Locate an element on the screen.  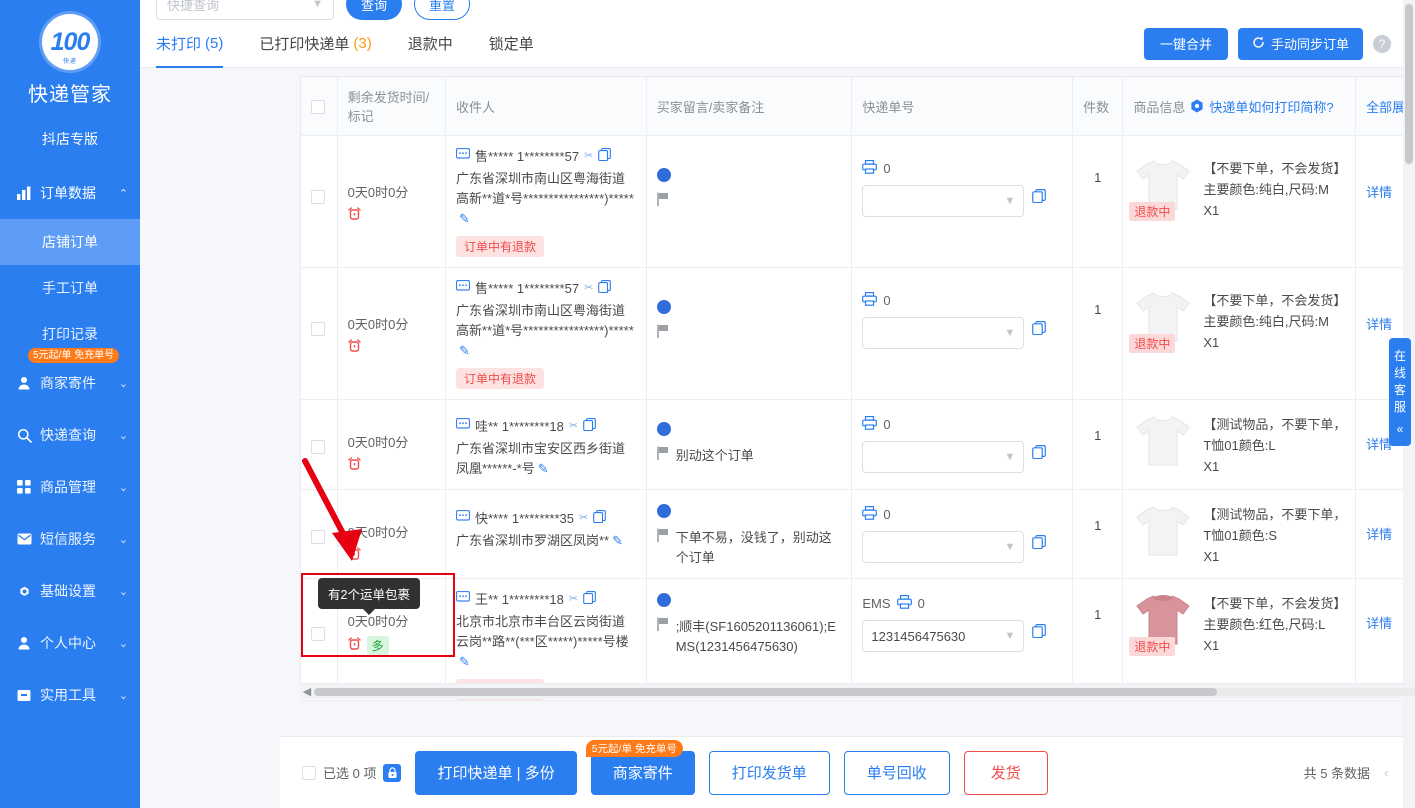
quick-query-select: 快捷查询 ▼ is located at coordinates (245, 10).